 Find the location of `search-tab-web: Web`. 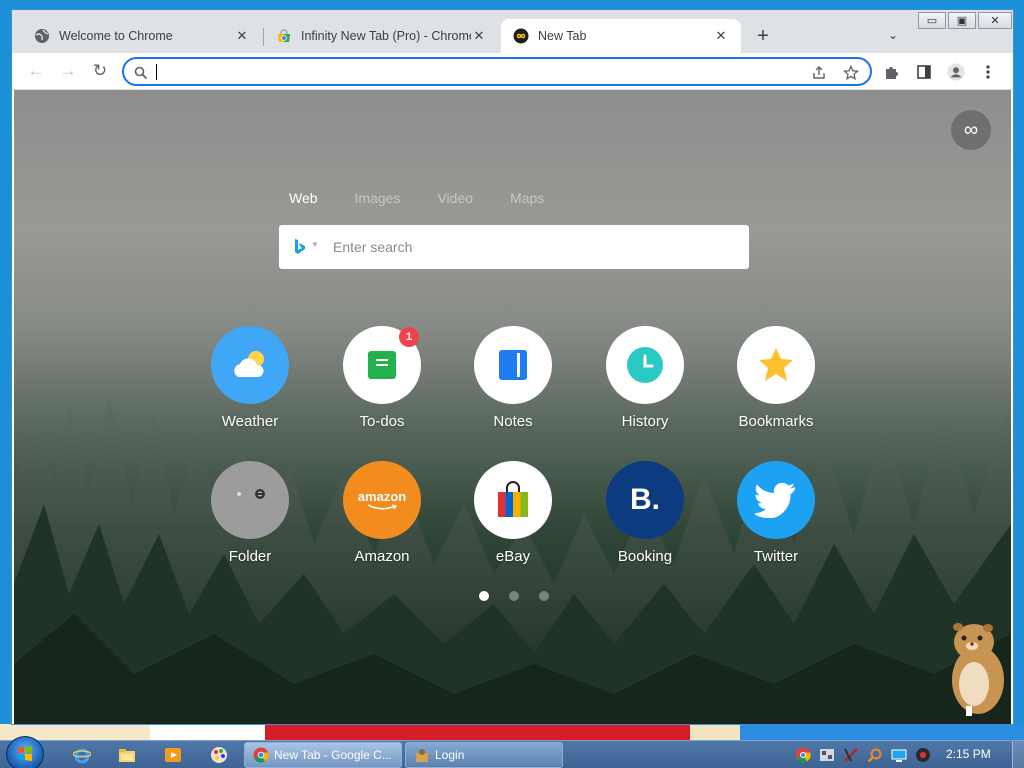

search-tab-web: Web is located at coordinates (303, 198).